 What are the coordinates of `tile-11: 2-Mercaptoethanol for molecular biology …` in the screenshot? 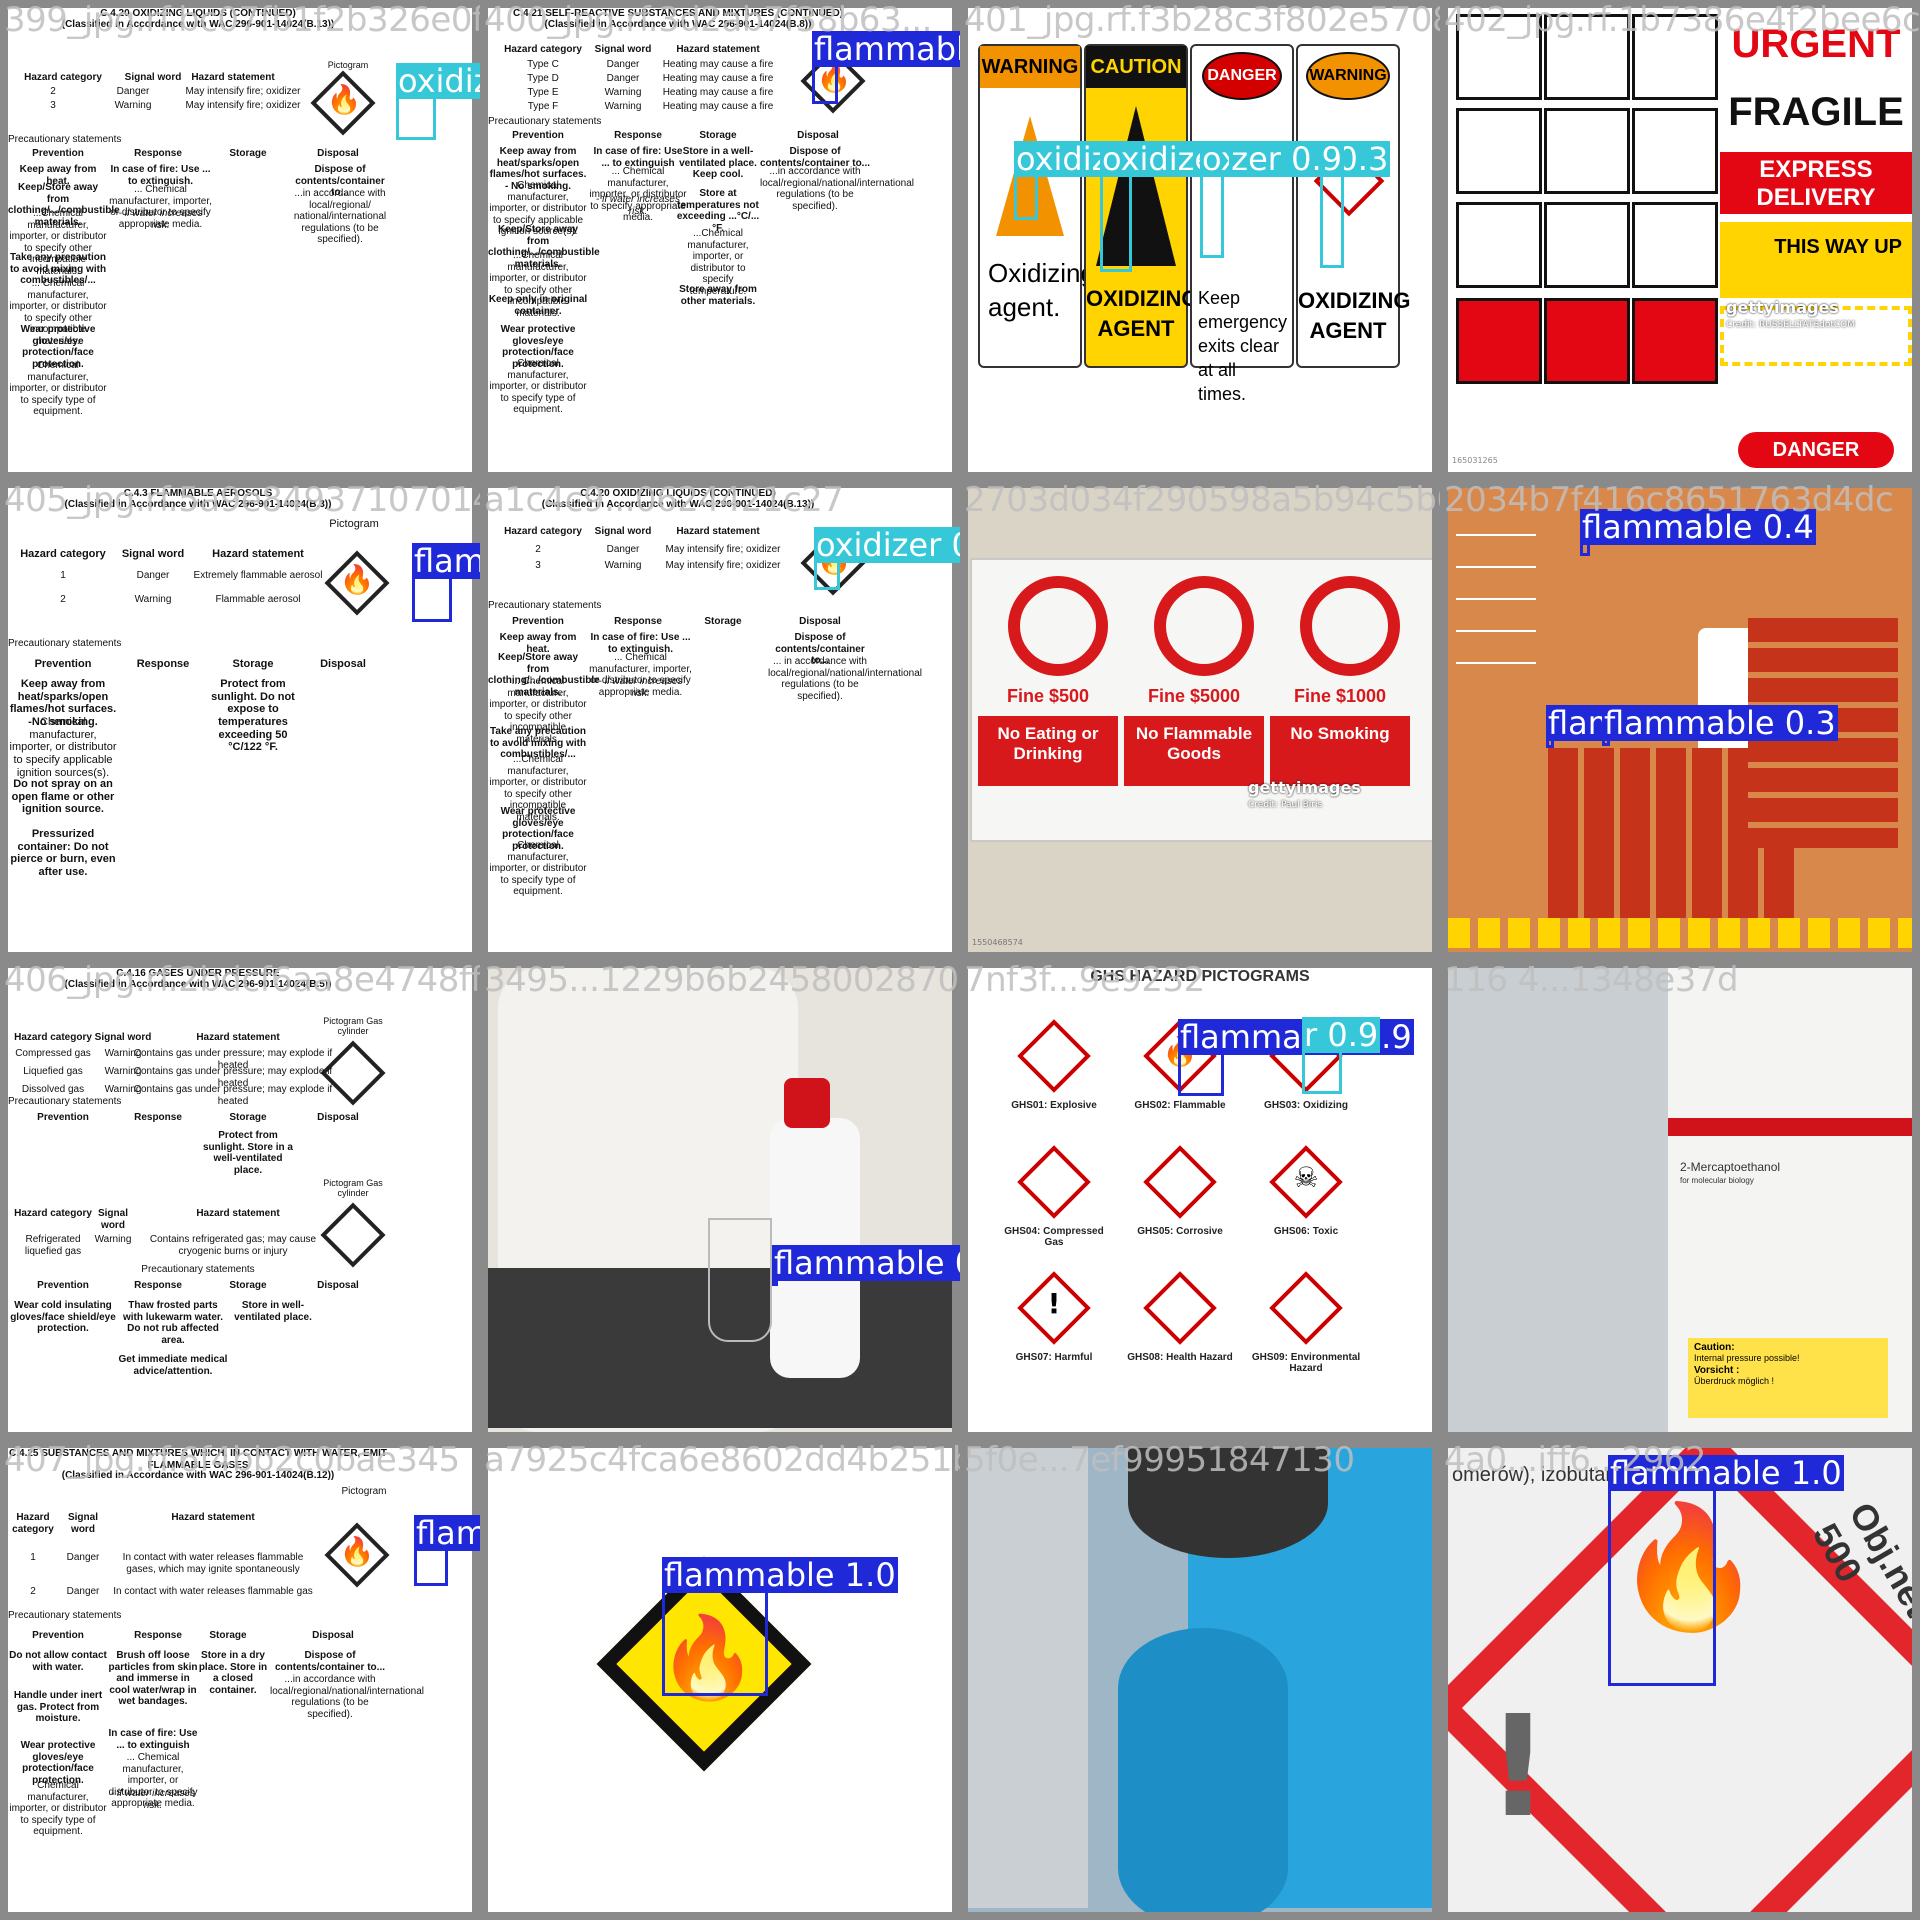 It's located at (1680, 1200).